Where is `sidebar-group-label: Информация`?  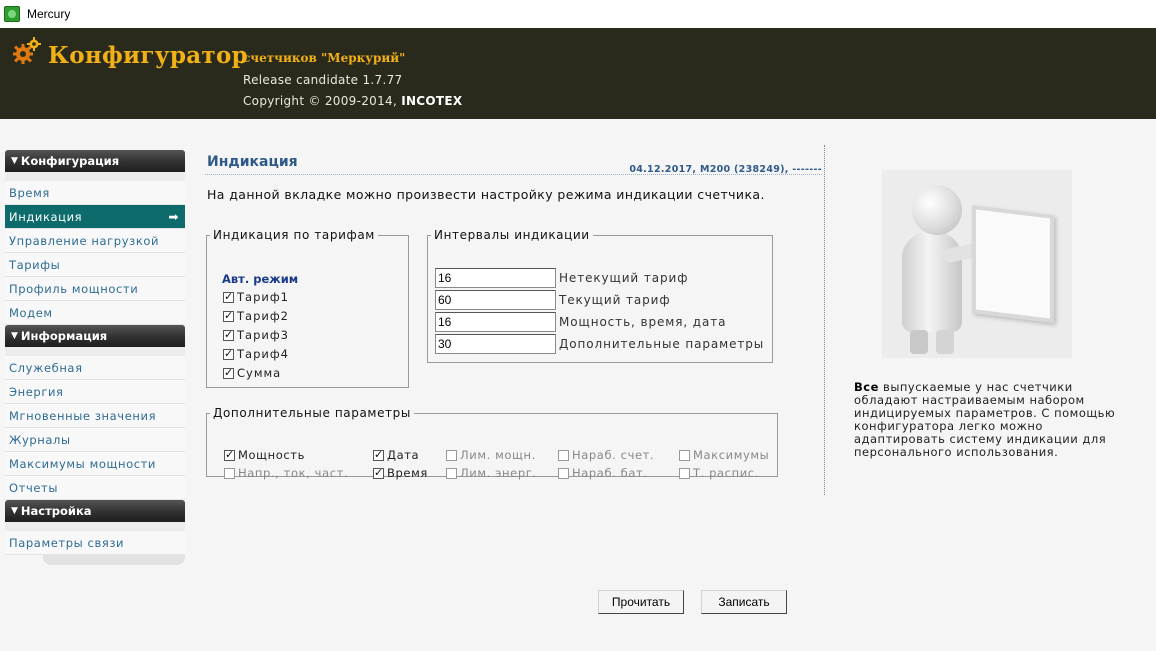 sidebar-group-label: Информация is located at coordinates (64, 336).